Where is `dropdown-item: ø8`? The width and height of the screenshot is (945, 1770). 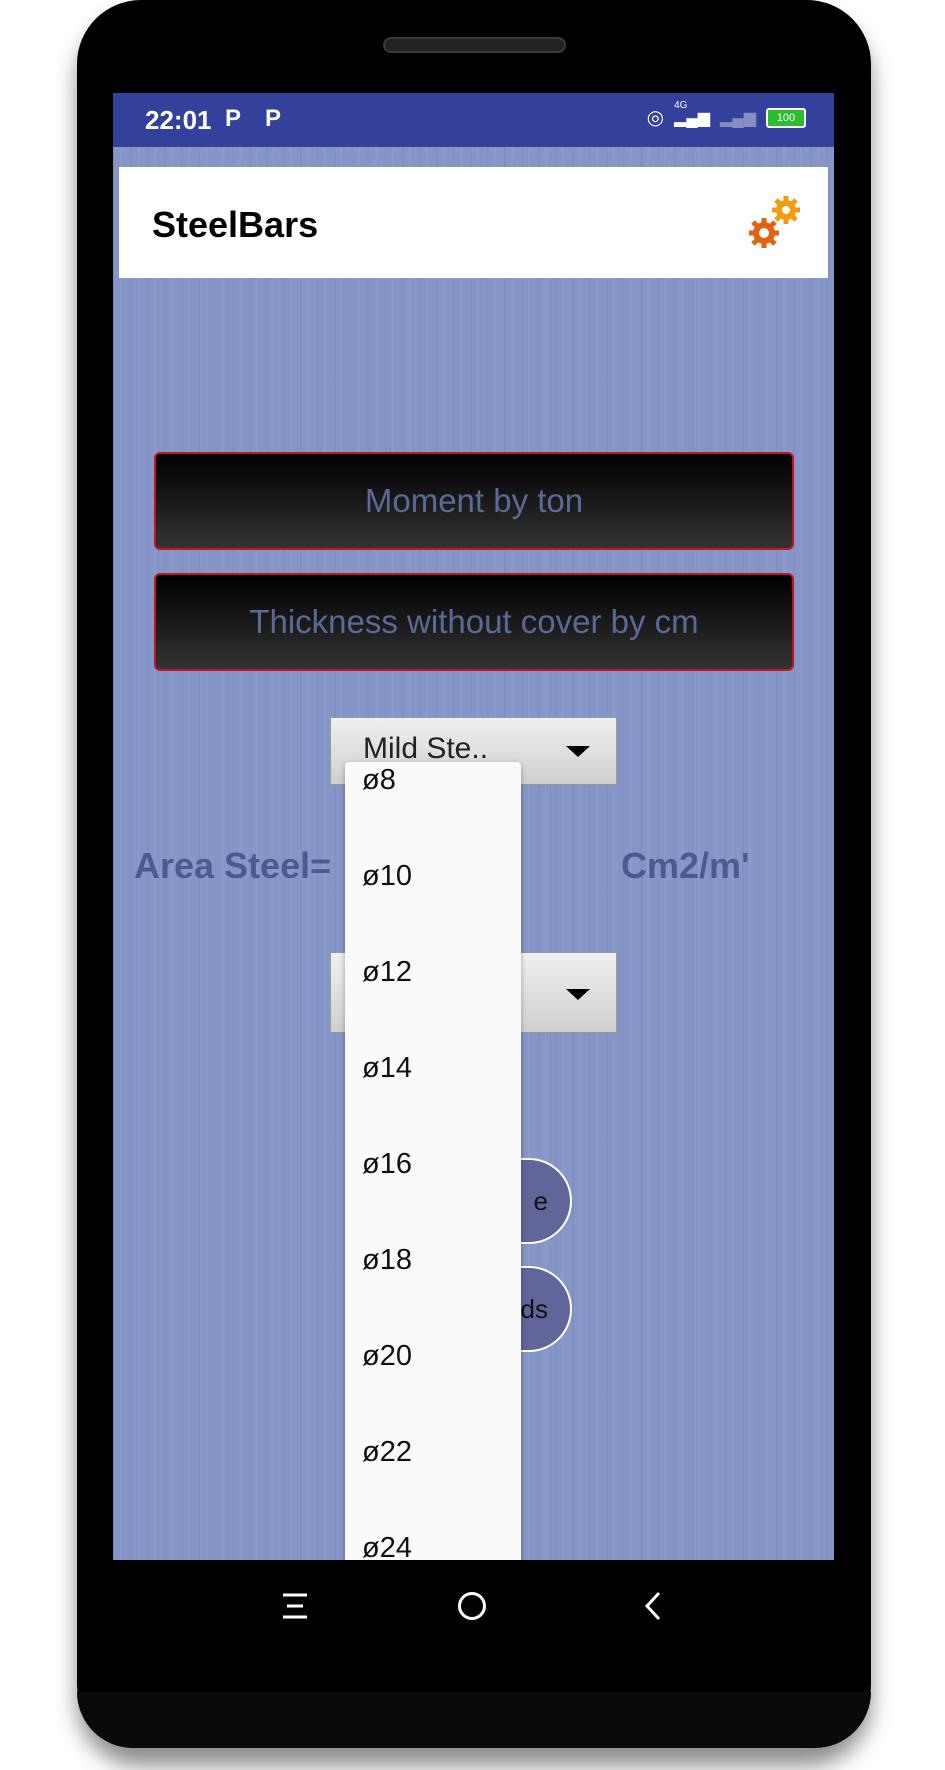
dropdown-item: ø8 is located at coordinates (379, 780).